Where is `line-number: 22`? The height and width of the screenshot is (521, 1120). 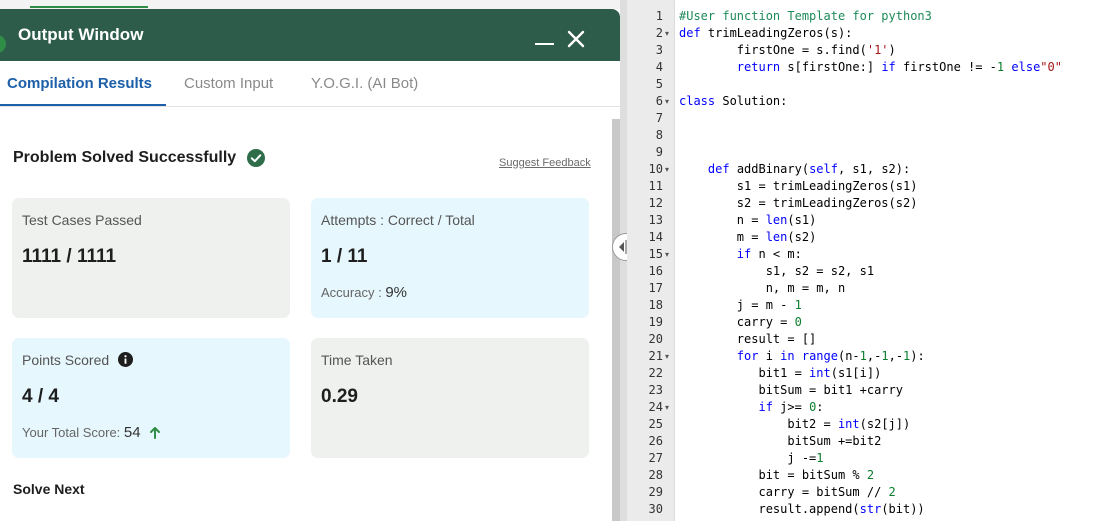 line-number: 22 is located at coordinates (655, 373).